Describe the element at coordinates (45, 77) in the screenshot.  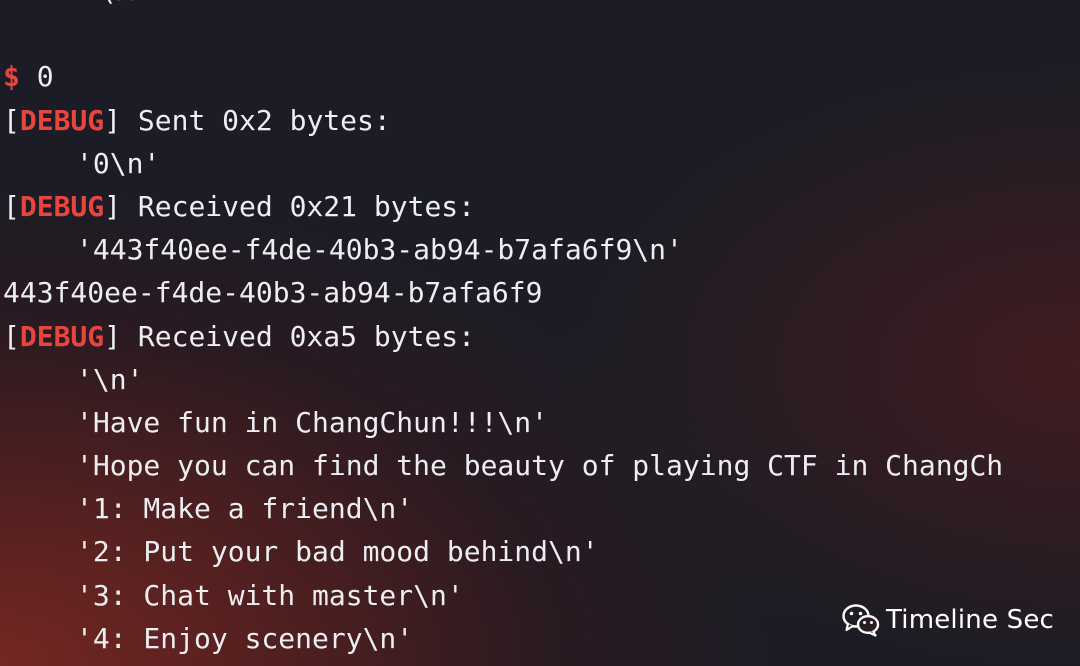
I see `prompt-command: 0` at that location.